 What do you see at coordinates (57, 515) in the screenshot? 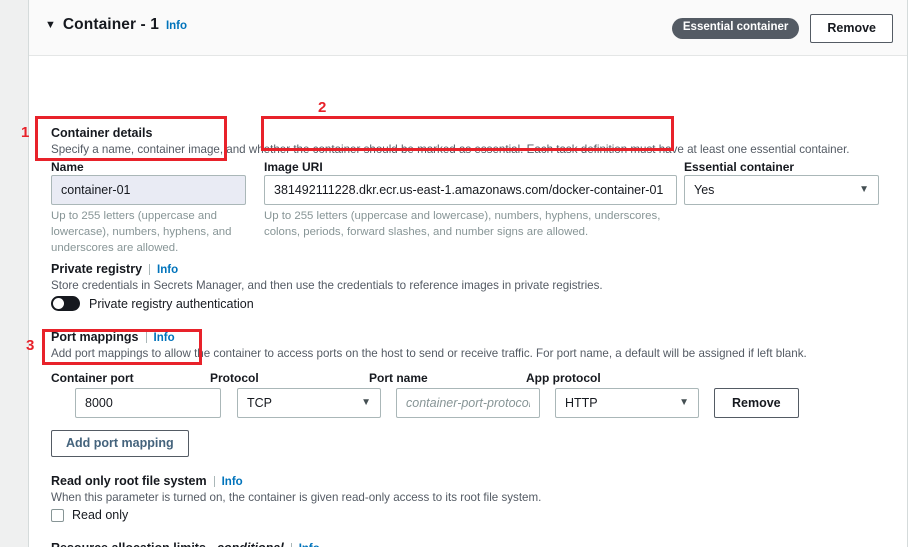
I see `read-only-checkbox` at bounding box center [57, 515].